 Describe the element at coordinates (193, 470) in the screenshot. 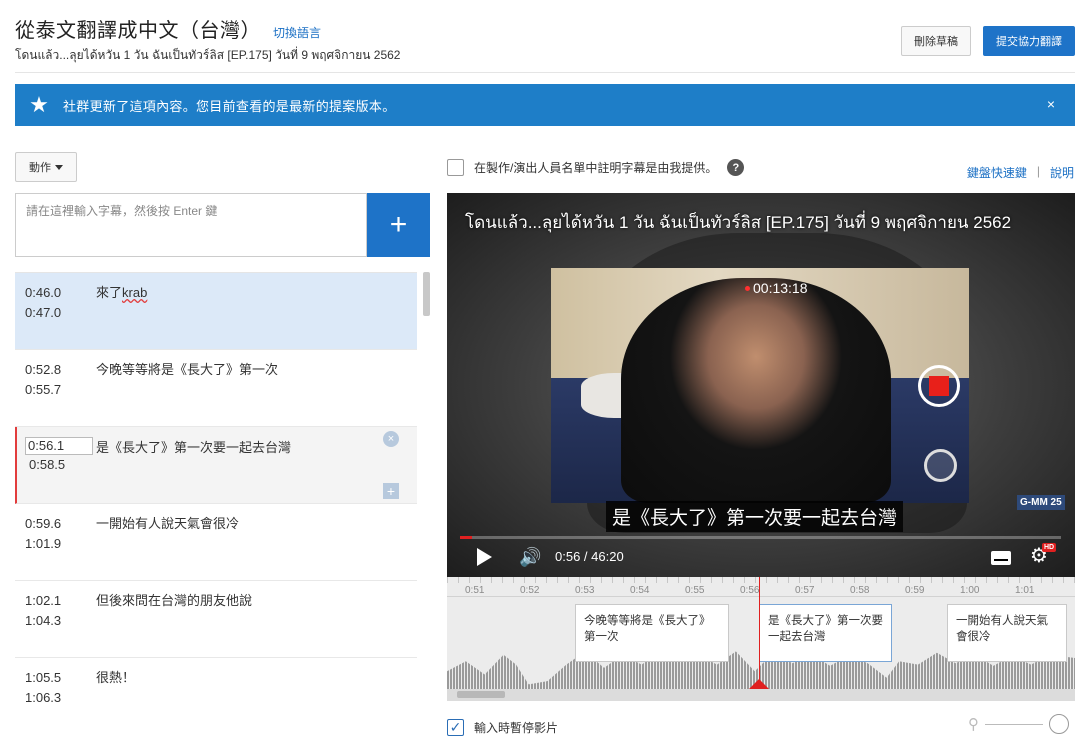

I see `caption-text-input: 是《長大了》第一次要一起去台灣` at that location.